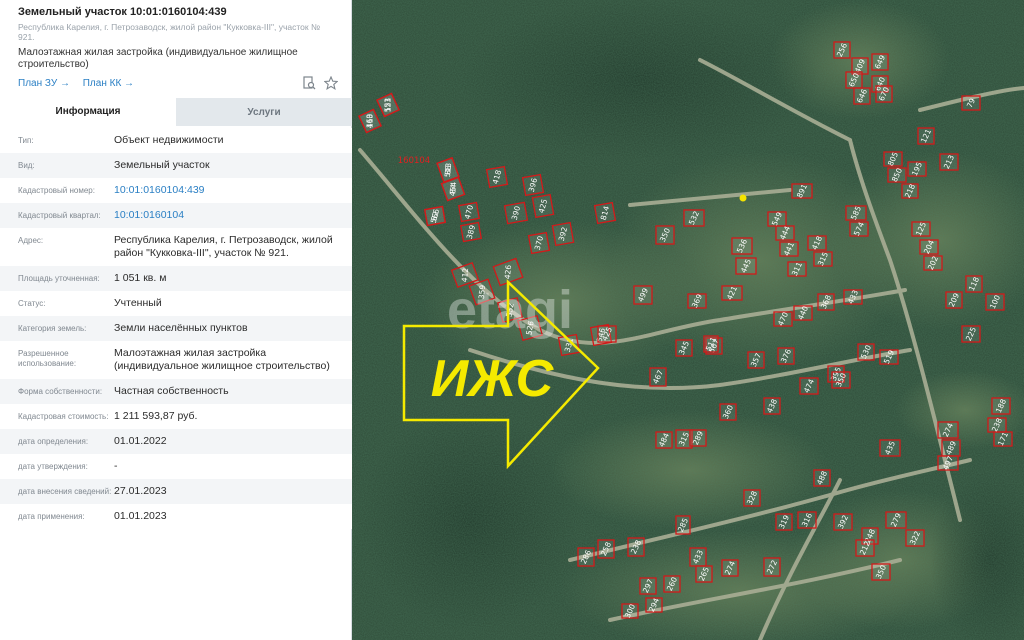  Describe the element at coordinates (929, 246) in the screenshot. I see `parcel-204: 204` at that location.